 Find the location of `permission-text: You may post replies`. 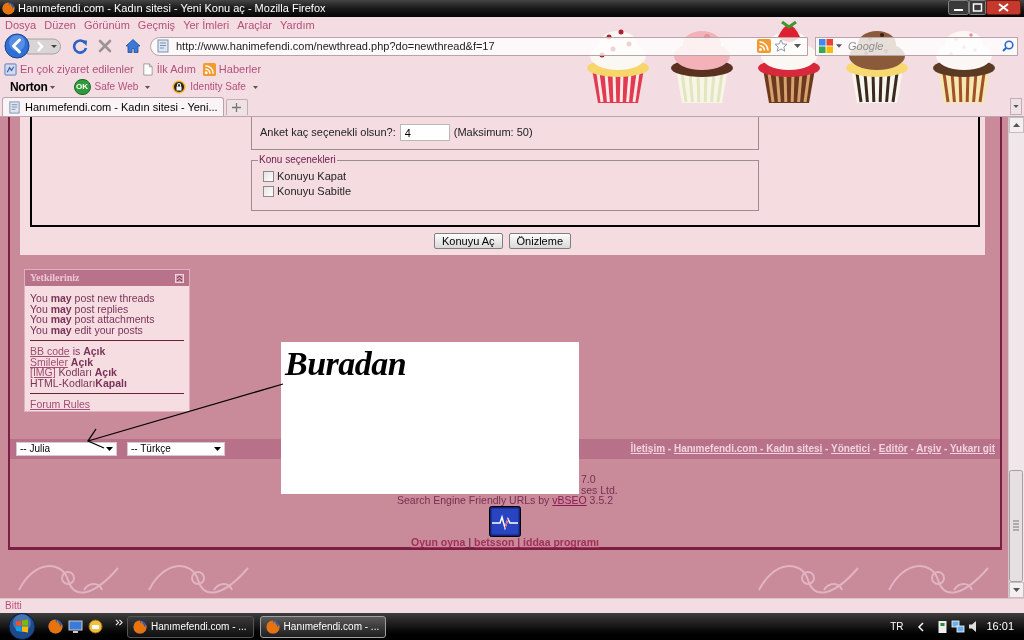

permission-text: You may post replies is located at coordinates (79, 308).